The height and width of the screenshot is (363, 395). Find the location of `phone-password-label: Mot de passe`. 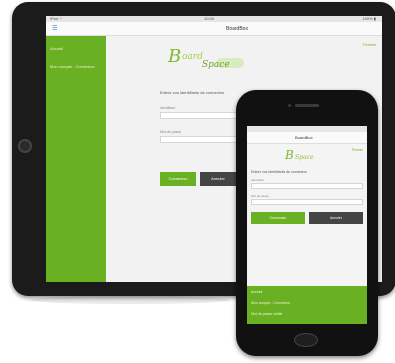

phone-password-label: Mot de passe is located at coordinates (260, 196).